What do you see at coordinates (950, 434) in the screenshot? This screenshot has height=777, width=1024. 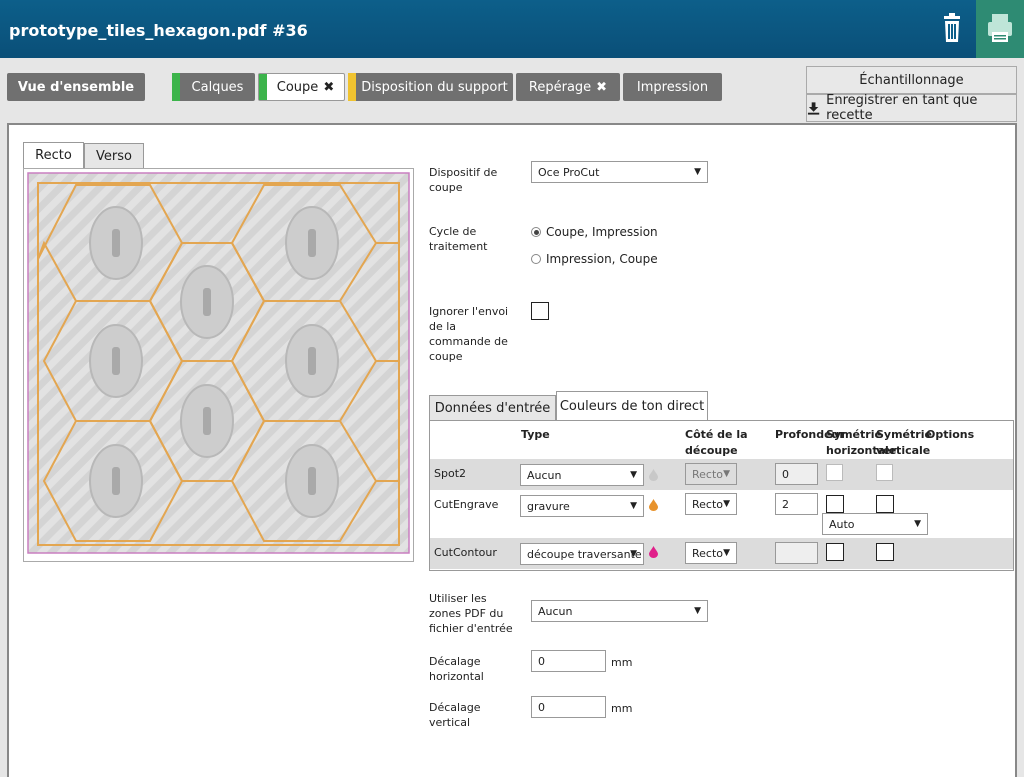 I see `header-options: Options` at bounding box center [950, 434].